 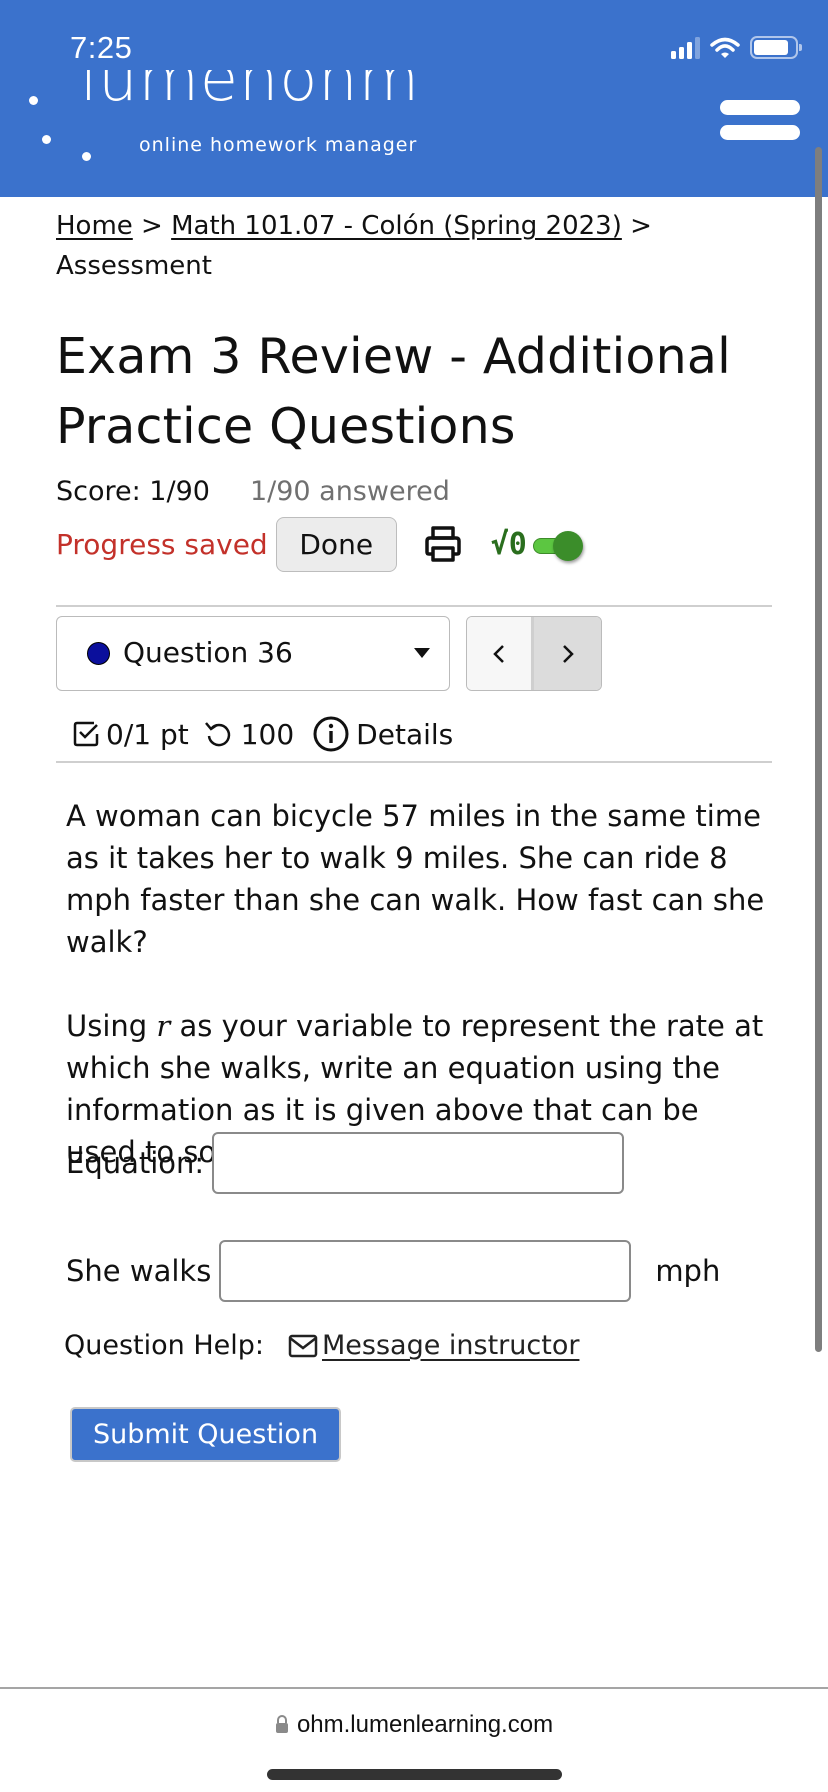 What do you see at coordinates (396, 226) in the screenshot?
I see `breadcrumb-course: Math 101.07 - Colón (Spring 2023)` at bounding box center [396, 226].